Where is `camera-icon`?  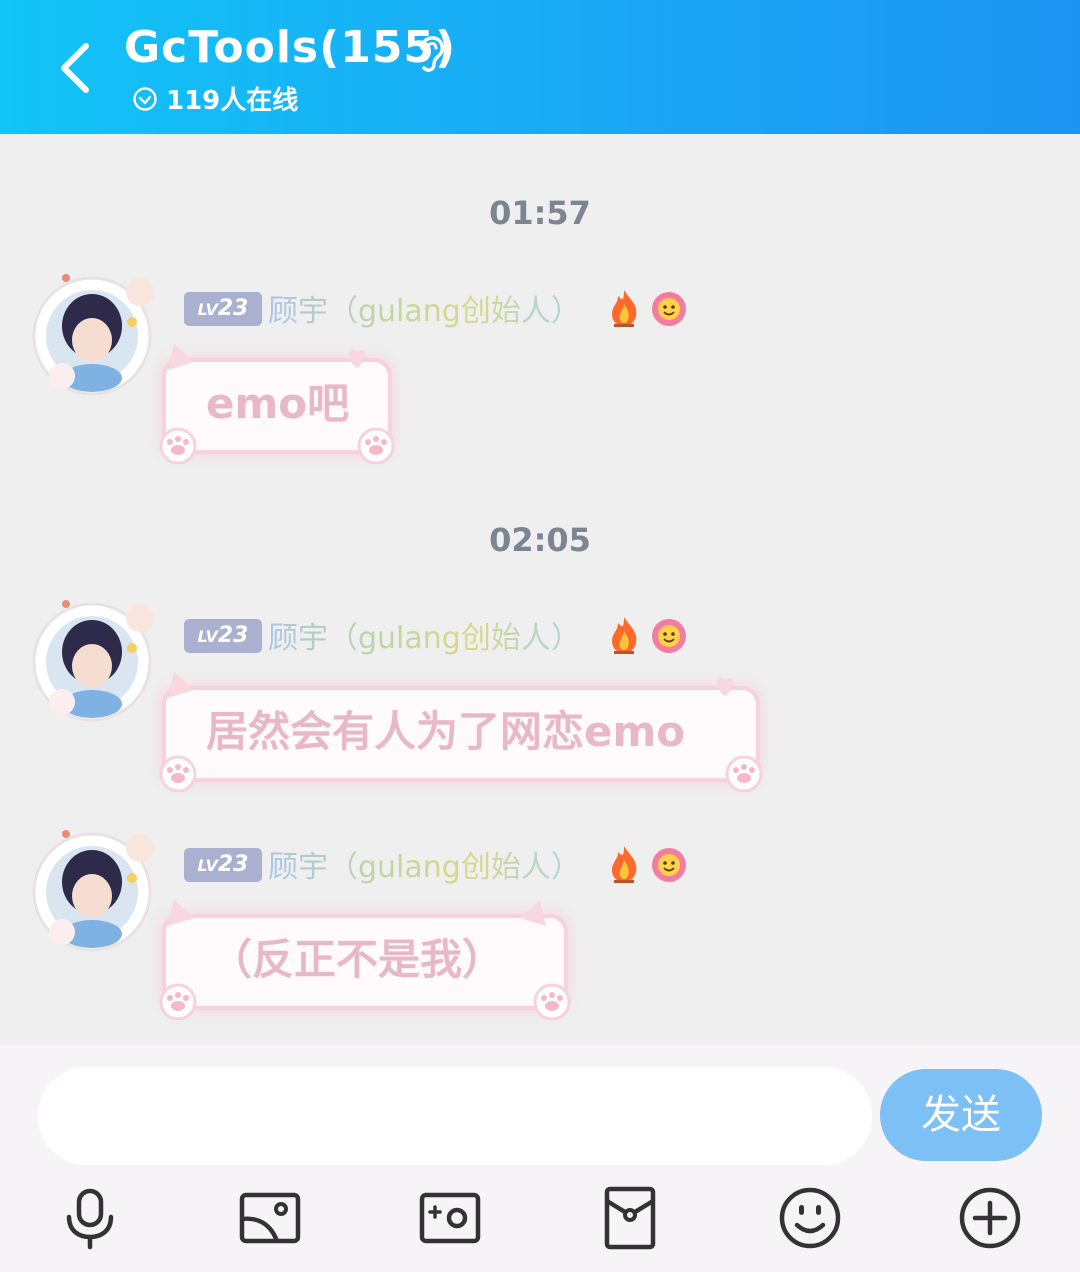
camera-icon is located at coordinates (450, 1218).